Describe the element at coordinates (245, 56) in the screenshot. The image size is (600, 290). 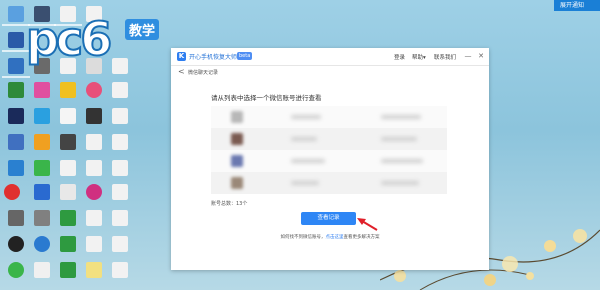
I see `version-badge: beta` at that location.